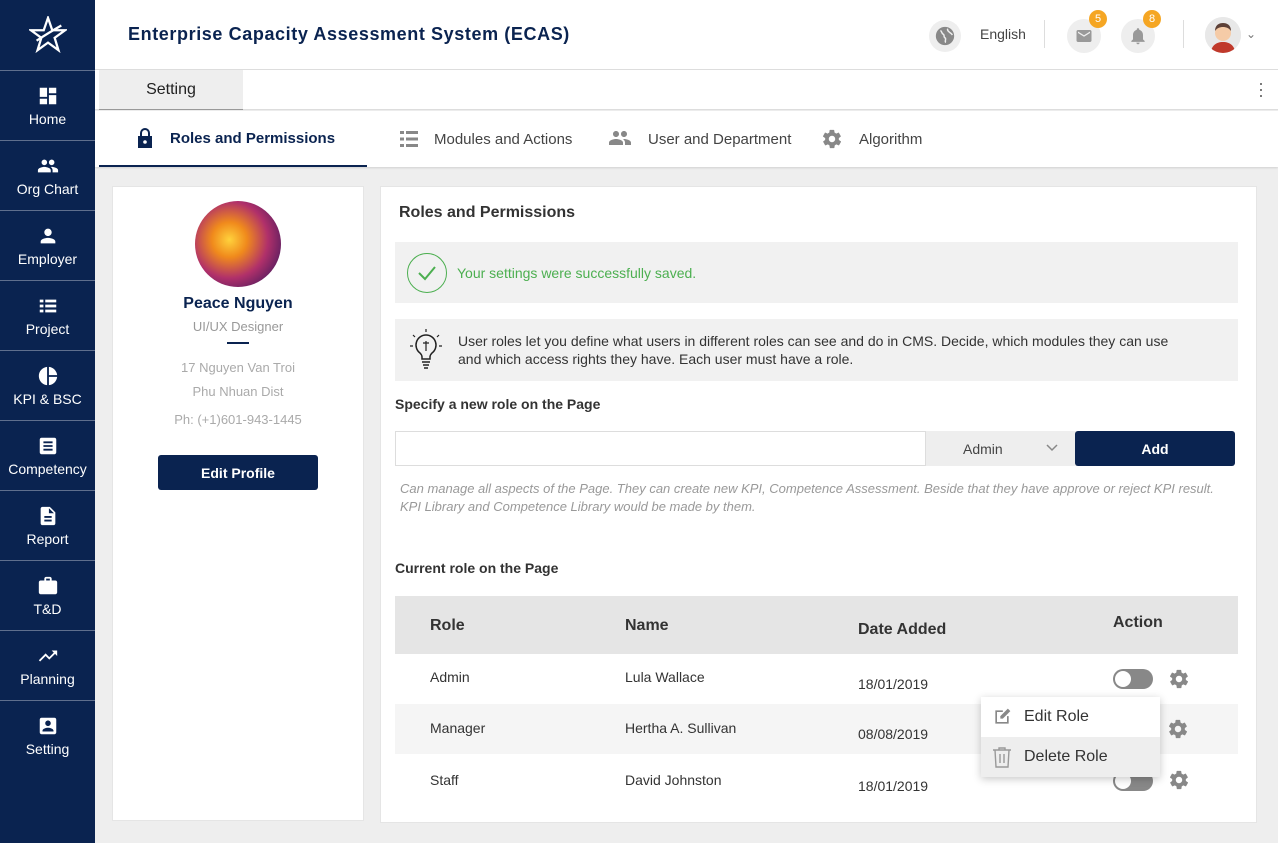  I want to click on row-date: 08/08/2019, so click(893, 734).